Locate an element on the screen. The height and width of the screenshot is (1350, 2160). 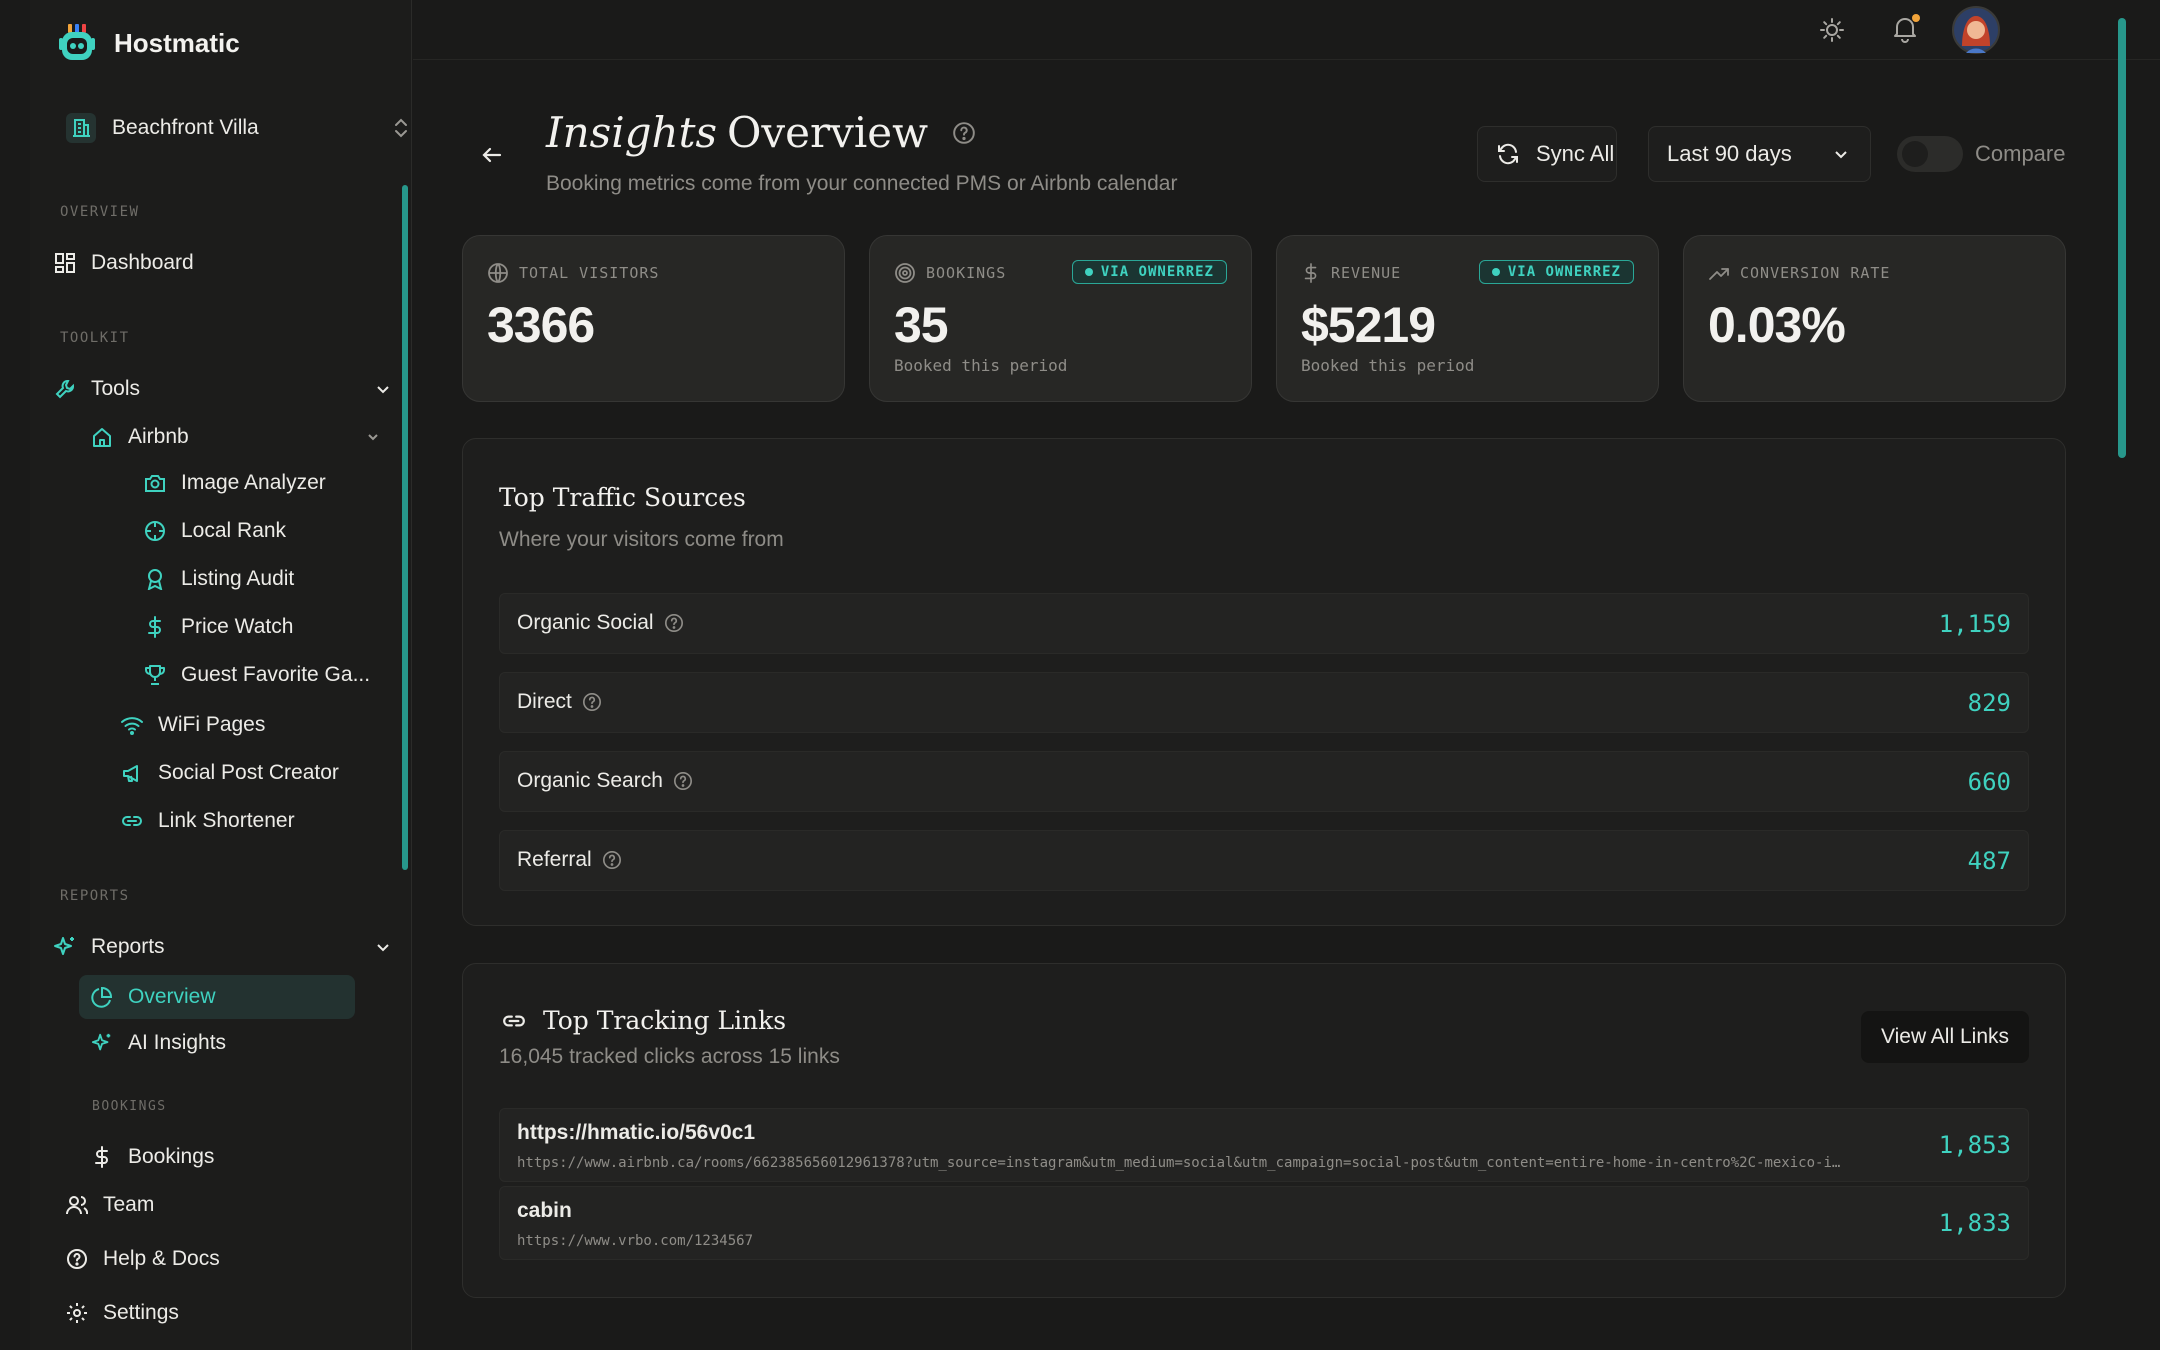
section-label-bookings: BOOKINGS is located at coordinates (129, 1106).